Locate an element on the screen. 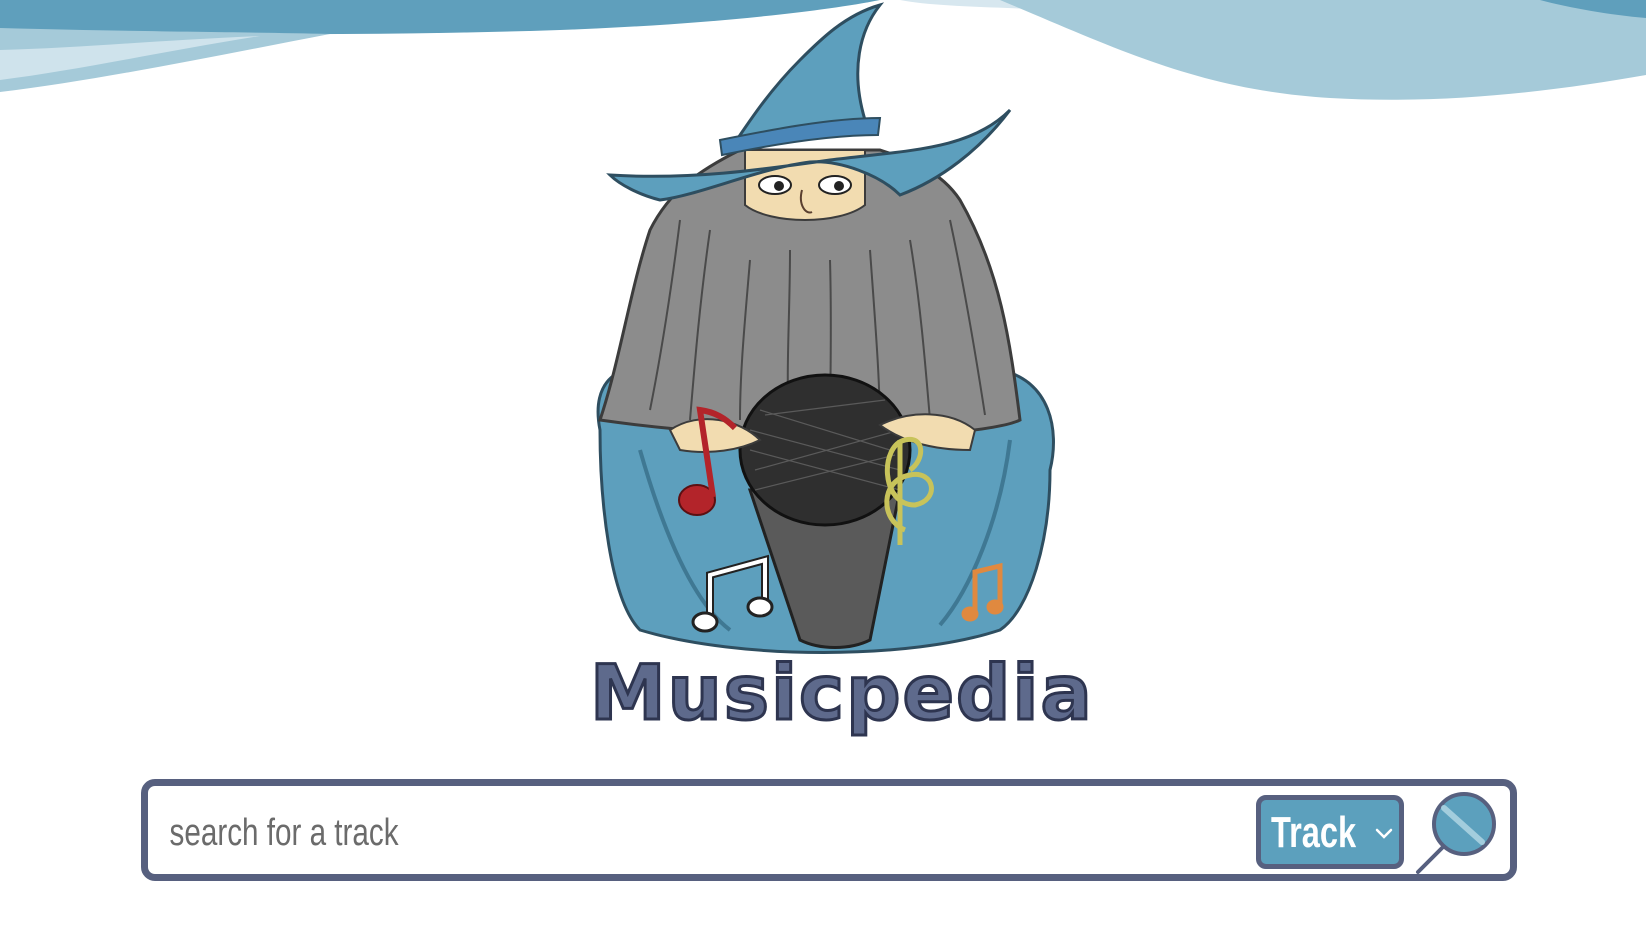  site-logo-text: Musicpedia is located at coordinates (841, 693).